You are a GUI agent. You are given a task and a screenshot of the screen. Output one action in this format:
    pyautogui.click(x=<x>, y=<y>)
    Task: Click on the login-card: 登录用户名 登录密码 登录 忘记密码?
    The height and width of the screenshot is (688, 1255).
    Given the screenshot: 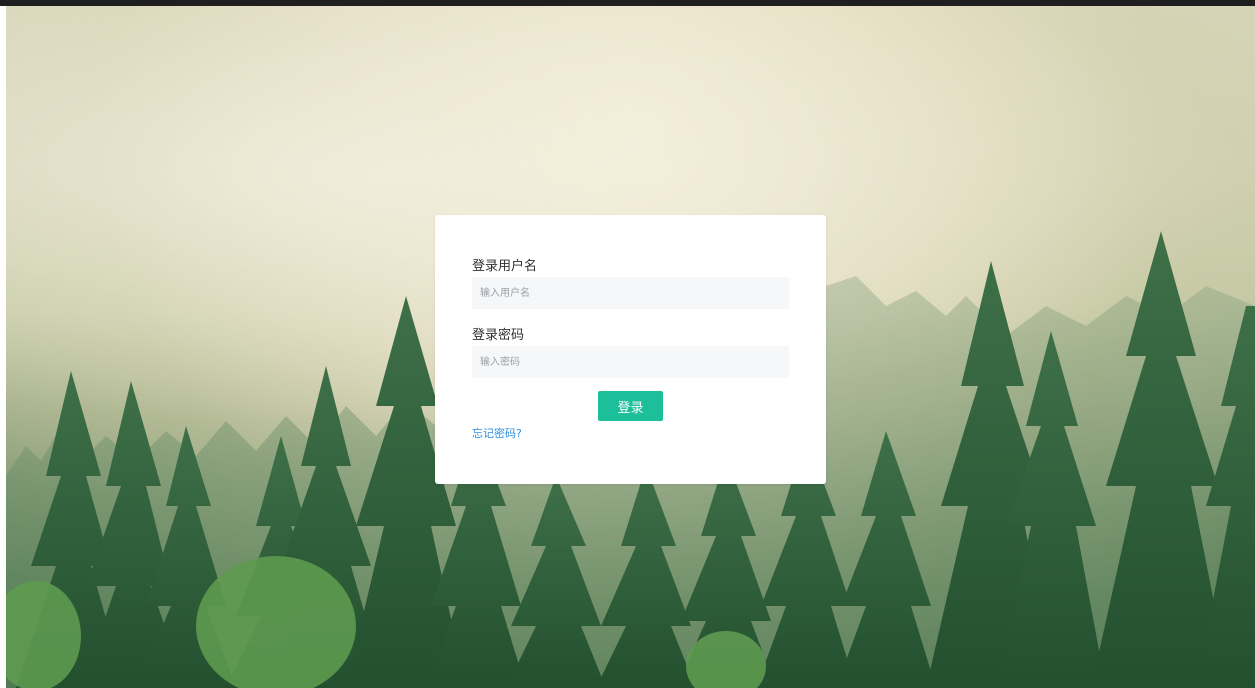 What is the action you would take?
    pyautogui.click(x=630, y=349)
    